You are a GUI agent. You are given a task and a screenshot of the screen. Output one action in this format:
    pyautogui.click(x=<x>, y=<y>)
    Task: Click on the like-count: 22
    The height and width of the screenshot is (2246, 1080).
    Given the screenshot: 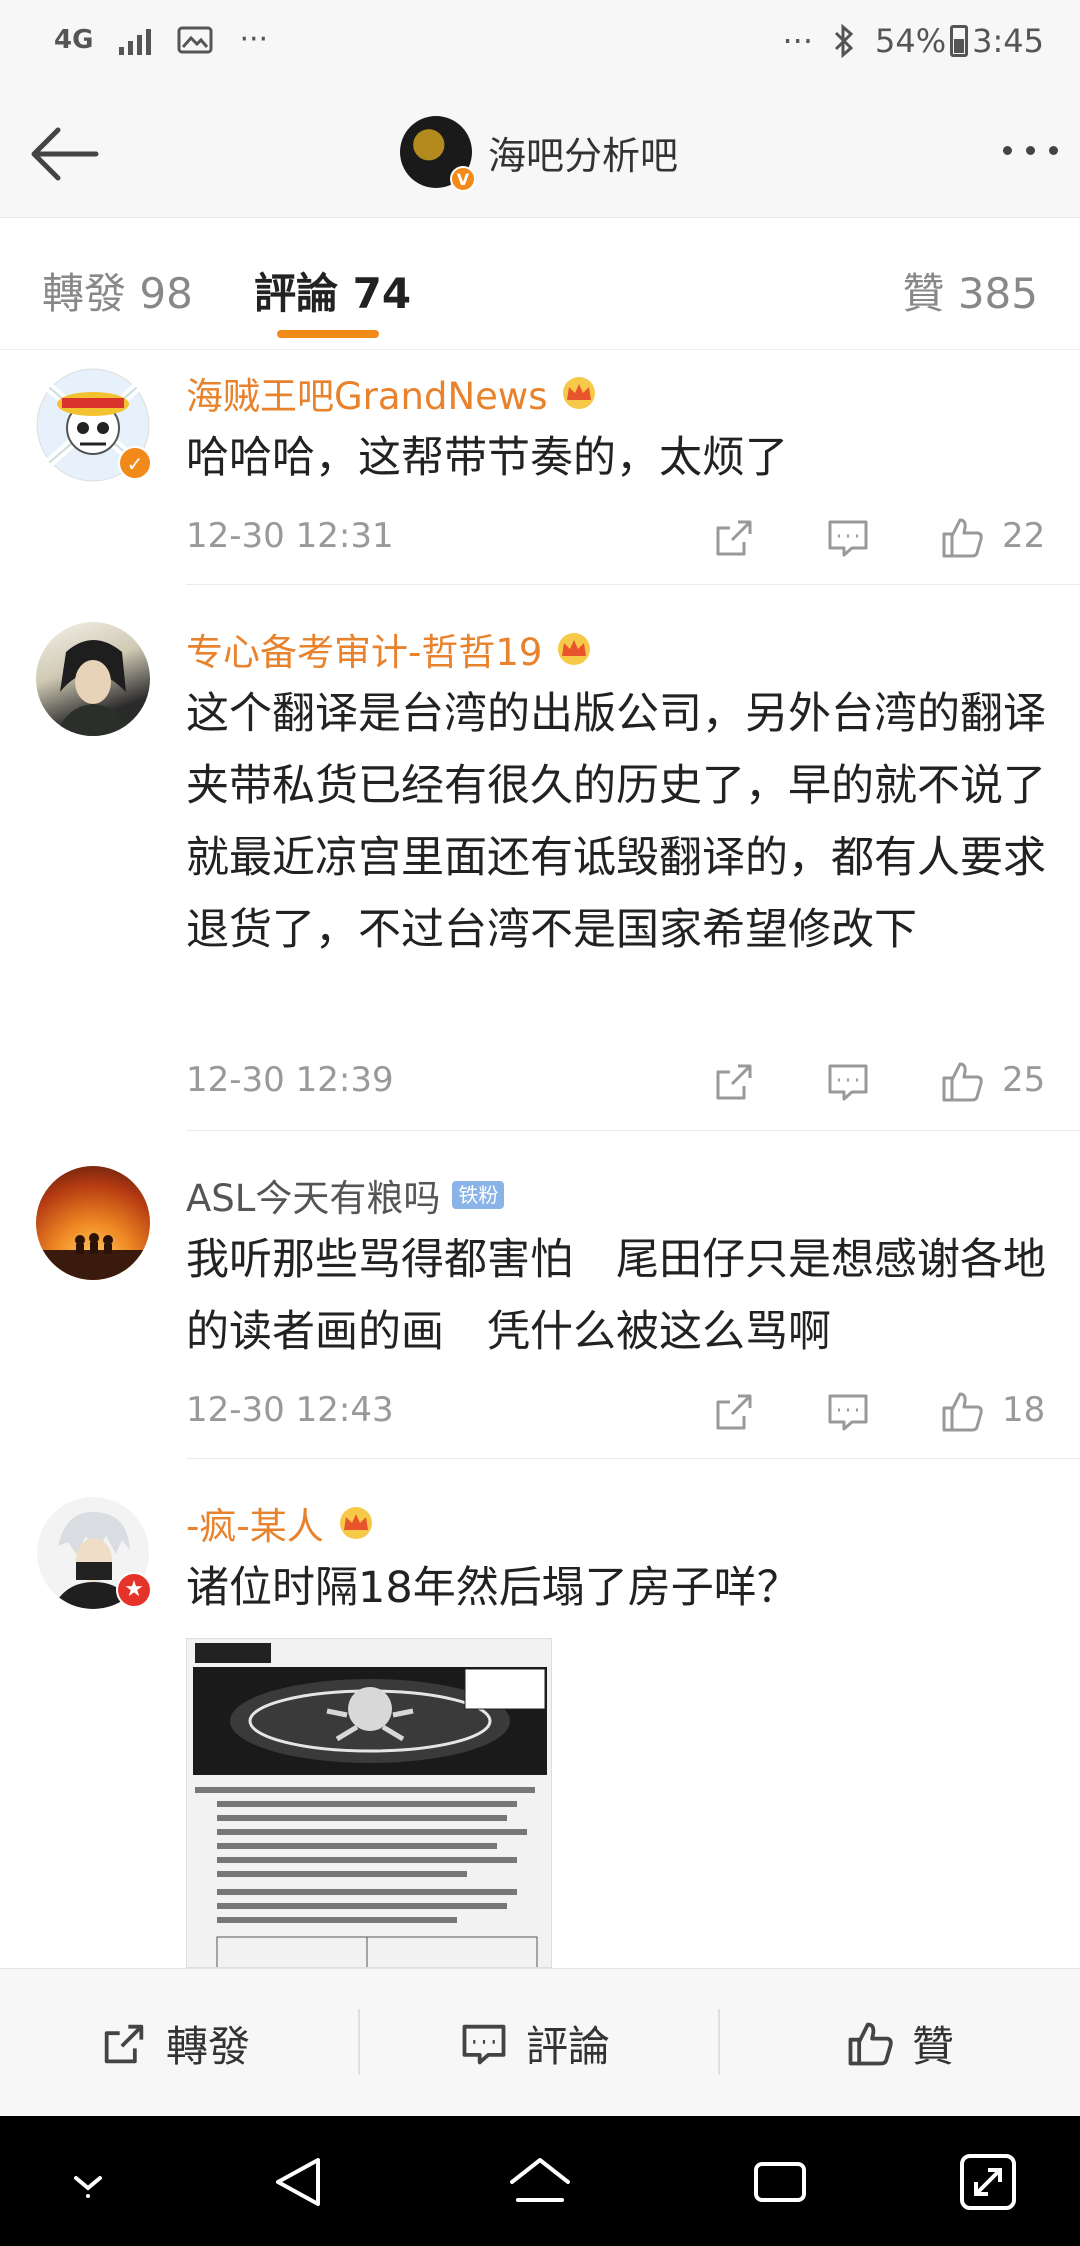 What is the action you would take?
    pyautogui.click(x=1024, y=536)
    